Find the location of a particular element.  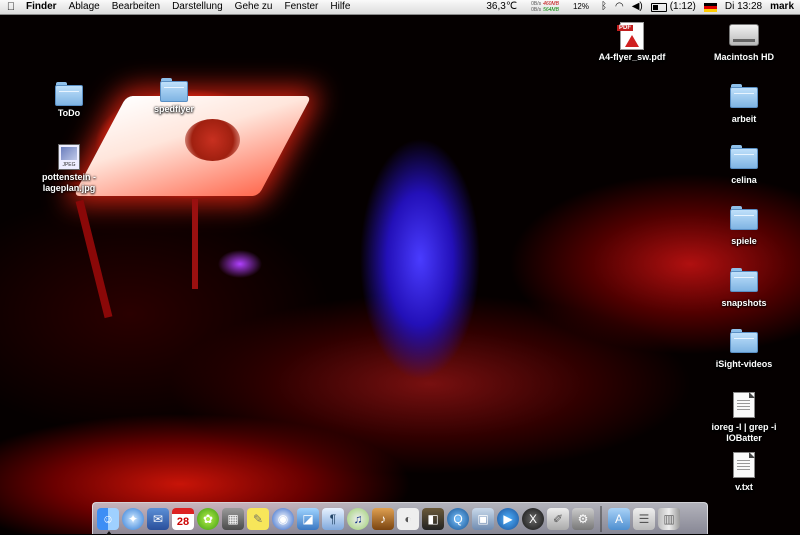

dock-system-preferences-icon: ⚙ is located at coordinates (583, 518).